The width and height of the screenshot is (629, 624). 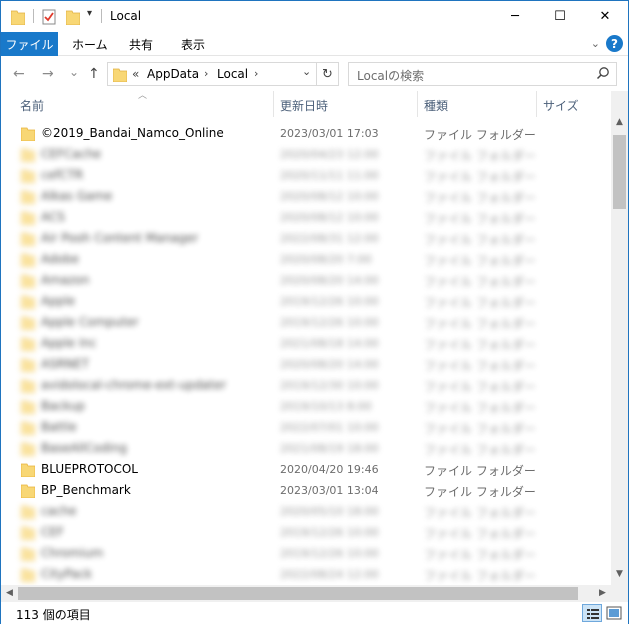 What do you see at coordinates (561, 105) in the screenshot?
I see `column-size: サイズ` at bounding box center [561, 105].